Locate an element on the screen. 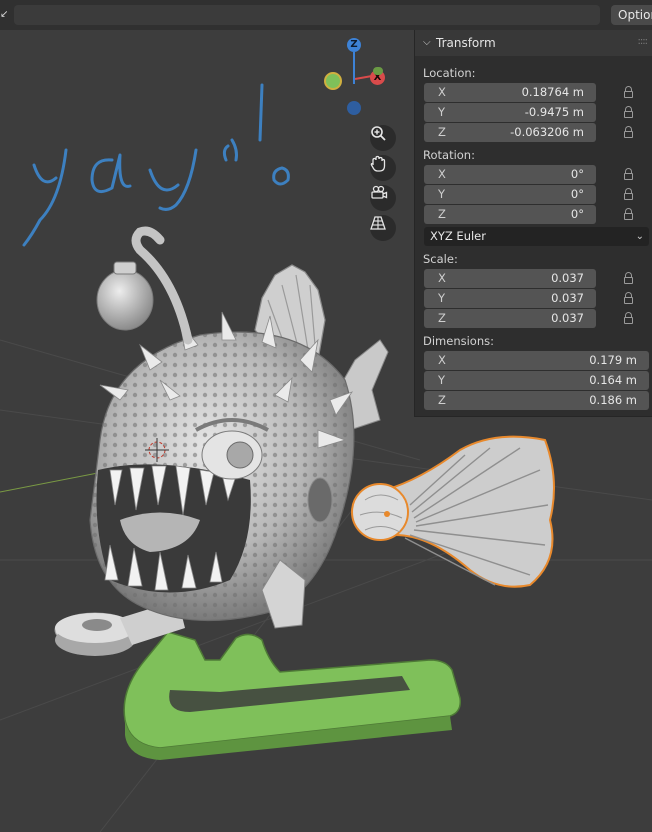  chevron-icon: ↙ is located at coordinates (4, 15).